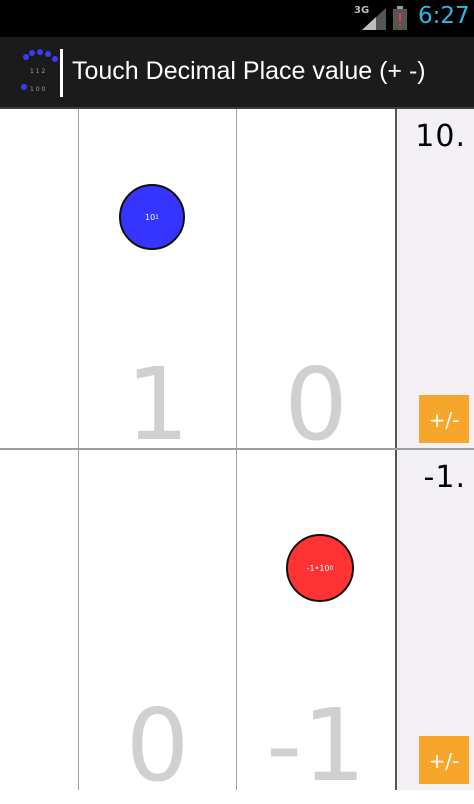 Image resolution: width=474 pixels, height=804 pixels. What do you see at coordinates (331, 568) in the screenshot?
I see `token-exponent: 0` at bounding box center [331, 568].